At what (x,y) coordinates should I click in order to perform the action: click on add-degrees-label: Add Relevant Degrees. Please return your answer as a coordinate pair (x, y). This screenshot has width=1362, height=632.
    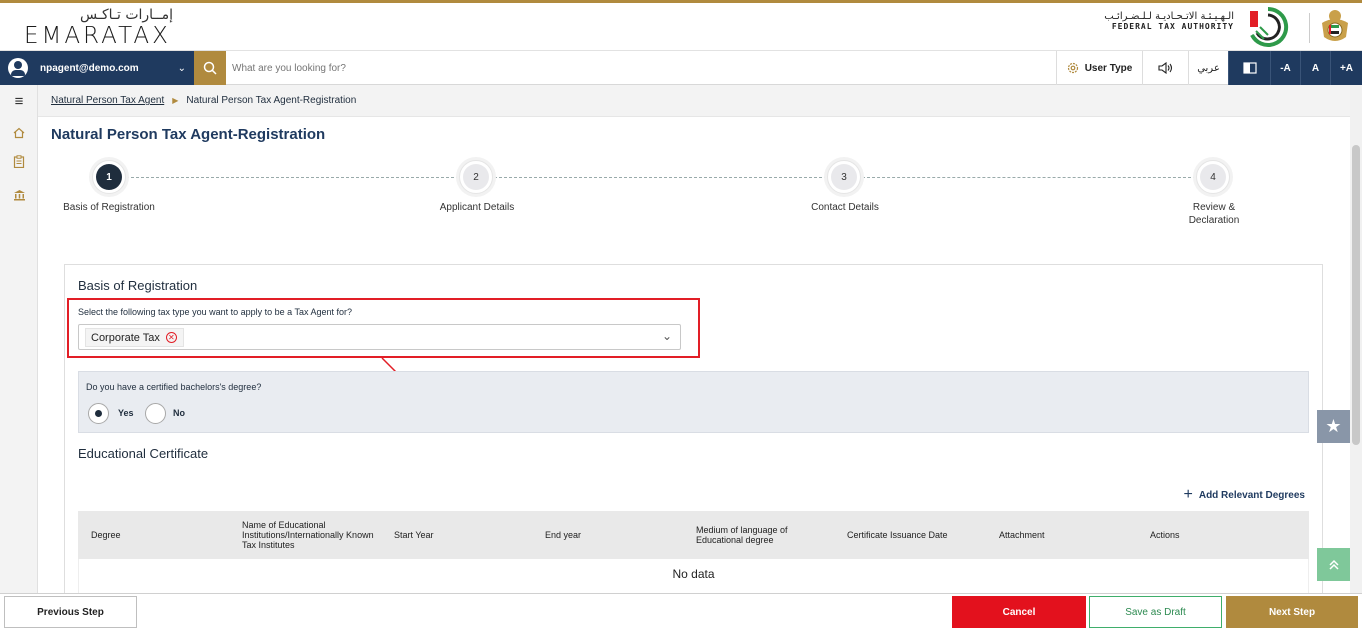
    Looking at the image, I should click on (1251, 495).